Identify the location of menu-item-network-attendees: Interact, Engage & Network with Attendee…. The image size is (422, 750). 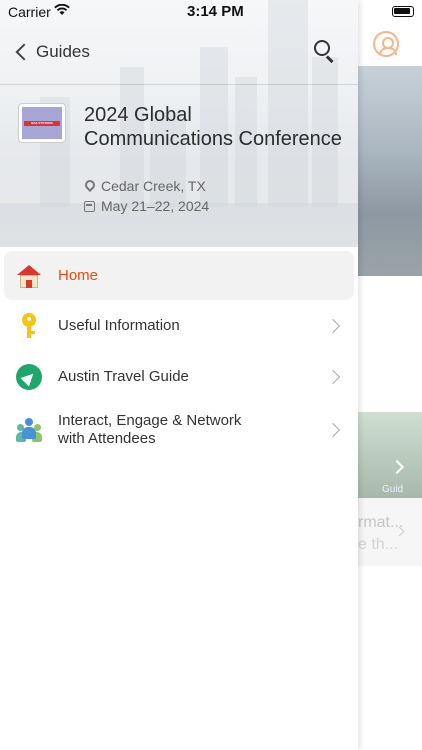
(179, 430).